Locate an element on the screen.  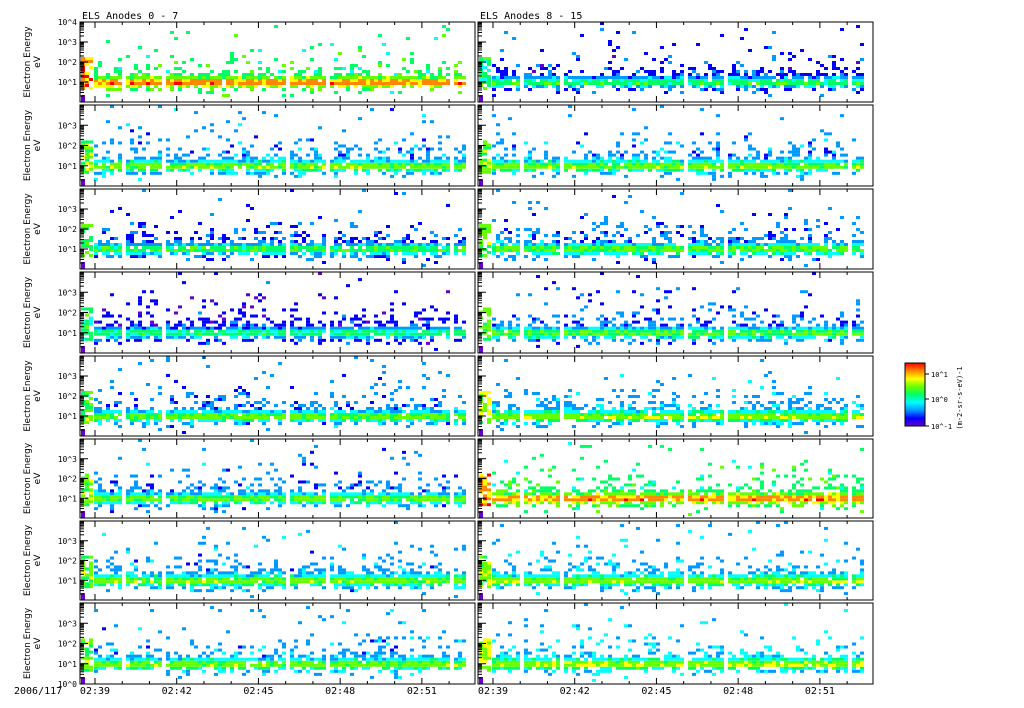
y-tick-label: 10^1 is located at coordinates (67, 249).